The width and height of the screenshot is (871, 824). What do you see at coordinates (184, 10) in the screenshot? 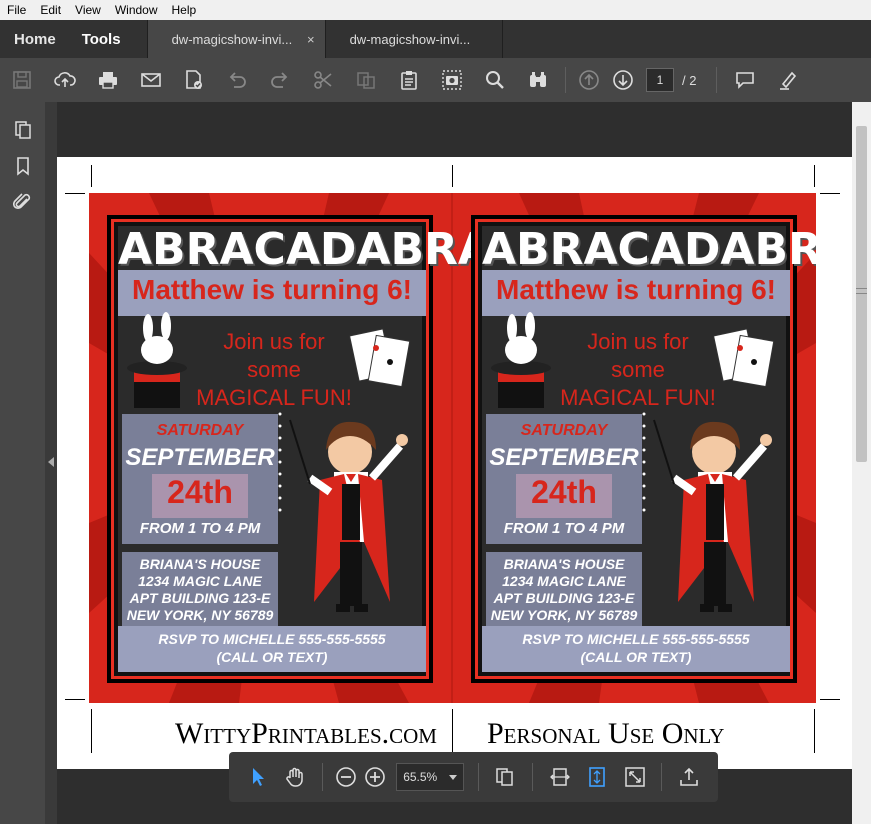
I see `menu-help: Help` at bounding box center [184, 10].